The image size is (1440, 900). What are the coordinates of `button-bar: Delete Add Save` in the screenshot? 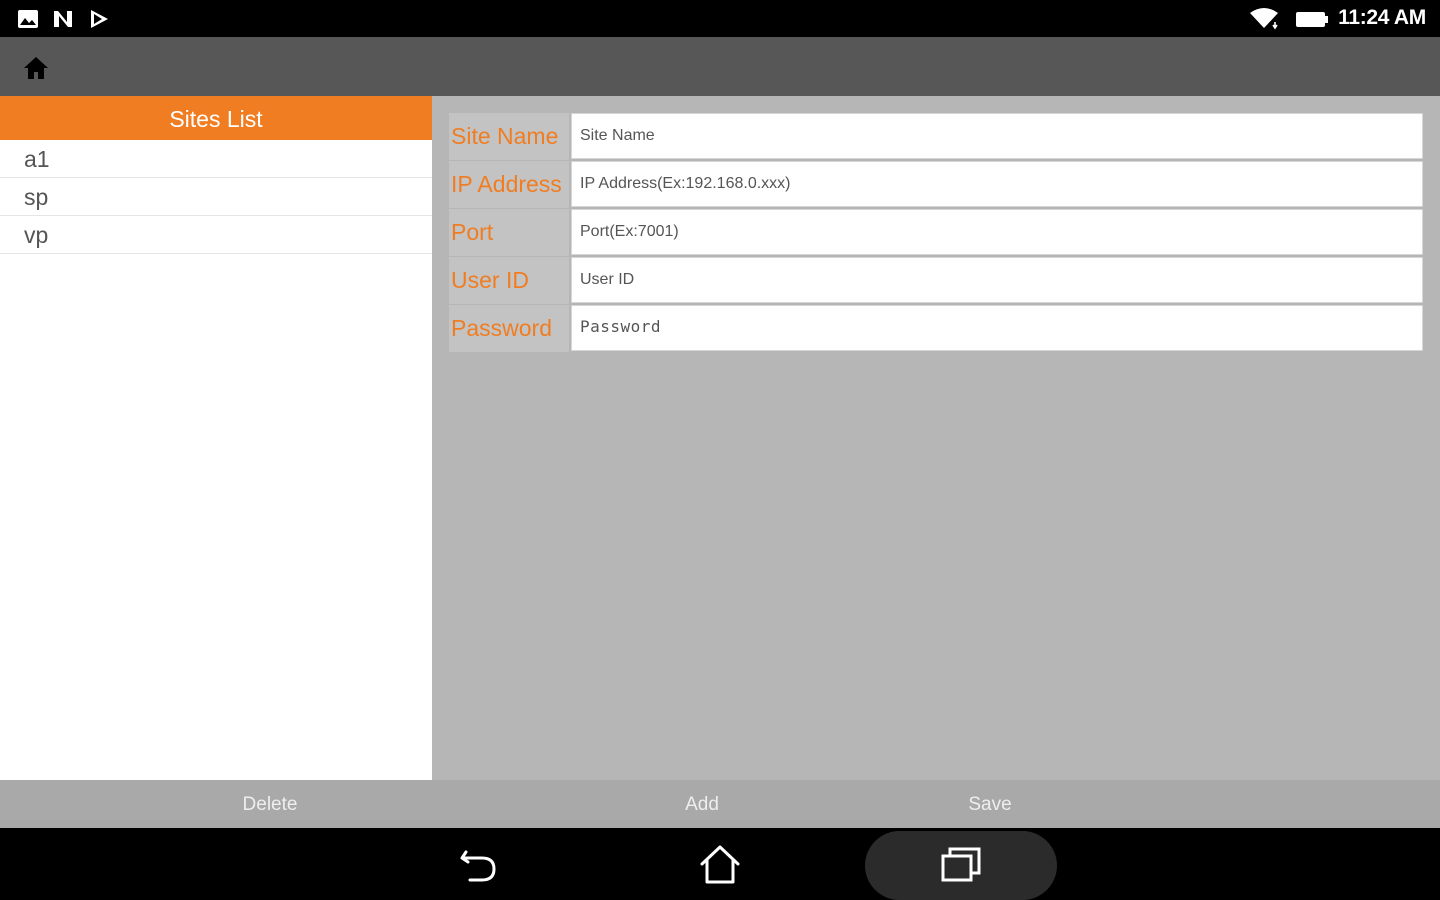 It's located at (720, 804).